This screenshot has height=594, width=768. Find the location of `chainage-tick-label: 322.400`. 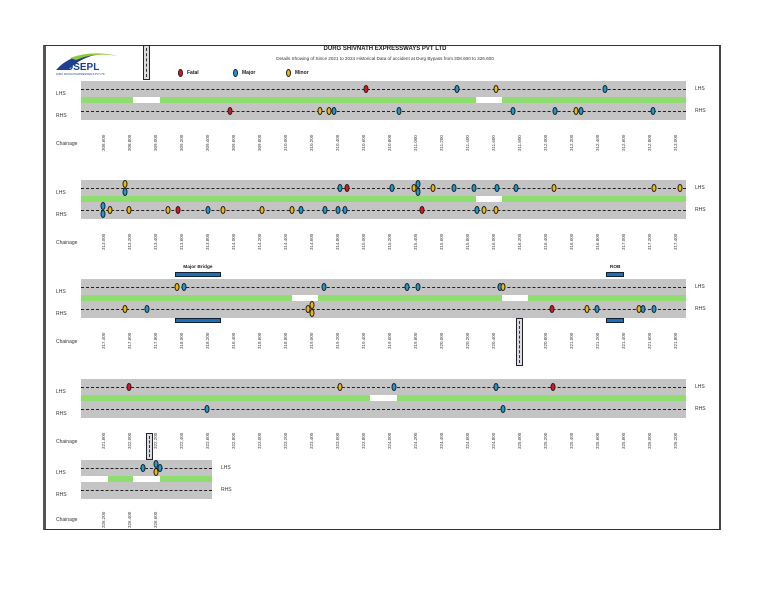

chainage-tick-label: 322.400 is located at coordinates (181, 440).